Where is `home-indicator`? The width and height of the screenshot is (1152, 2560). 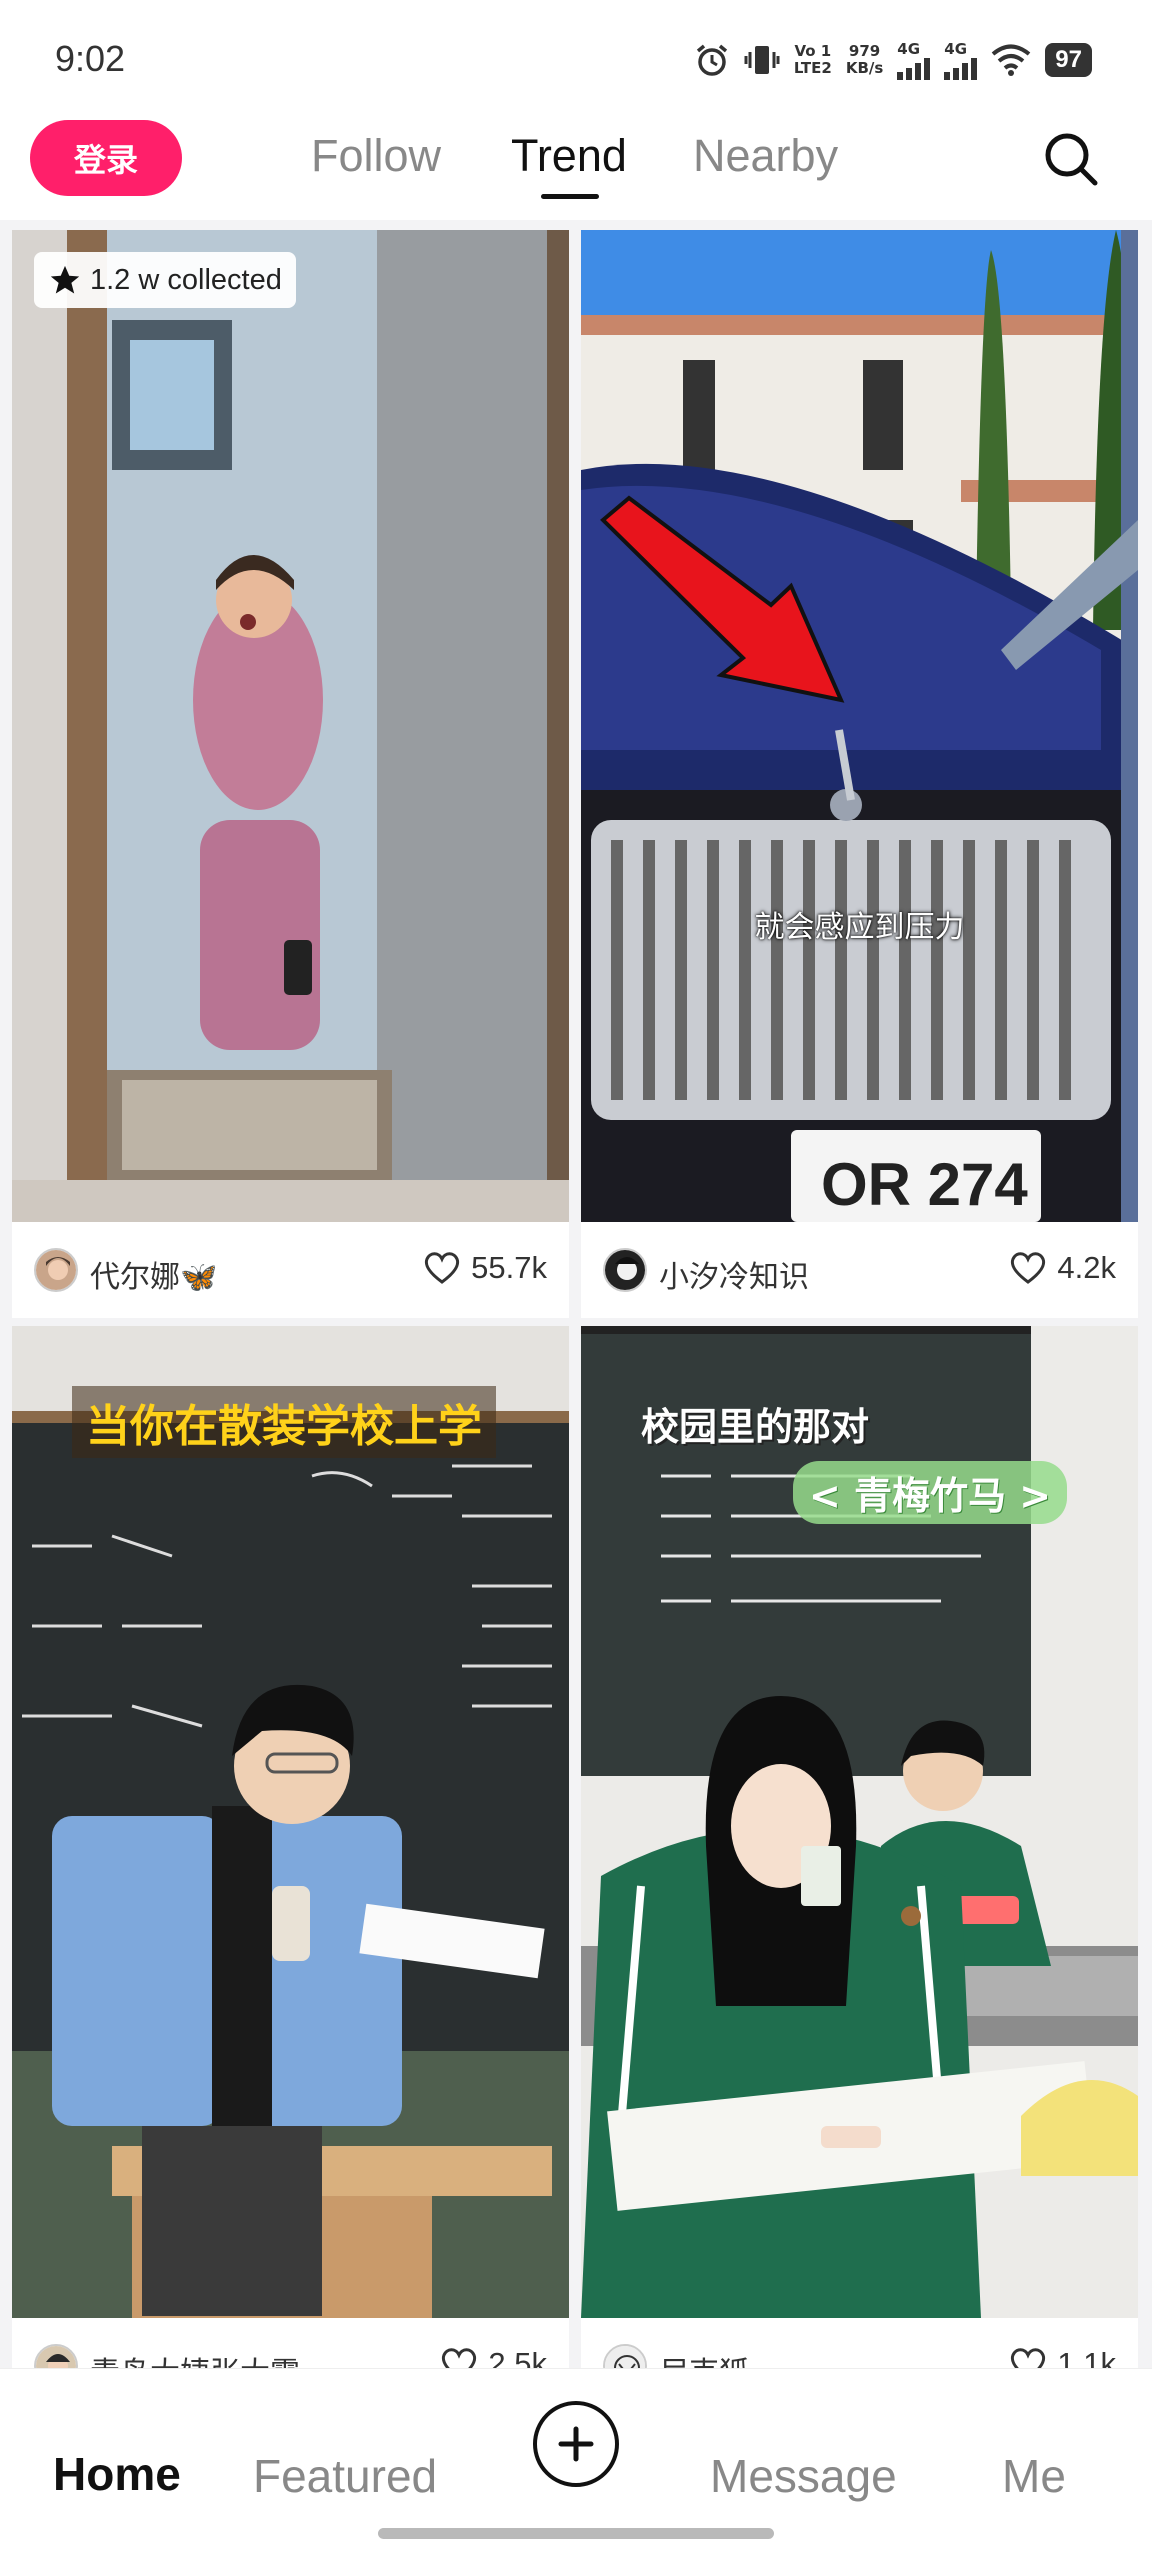 home-indicator is located at coordinates (576, 2533).